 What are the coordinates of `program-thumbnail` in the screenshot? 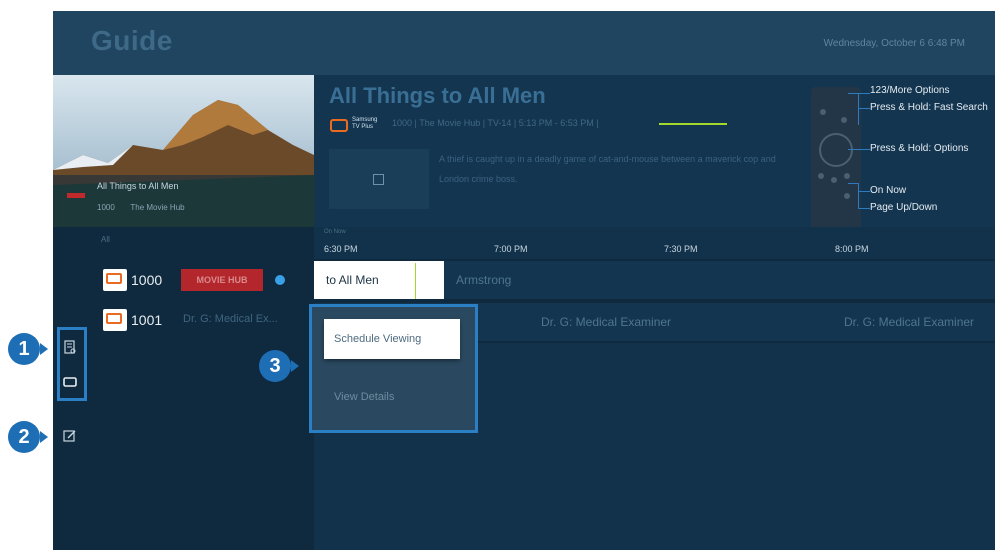 It's located at (379, 179).